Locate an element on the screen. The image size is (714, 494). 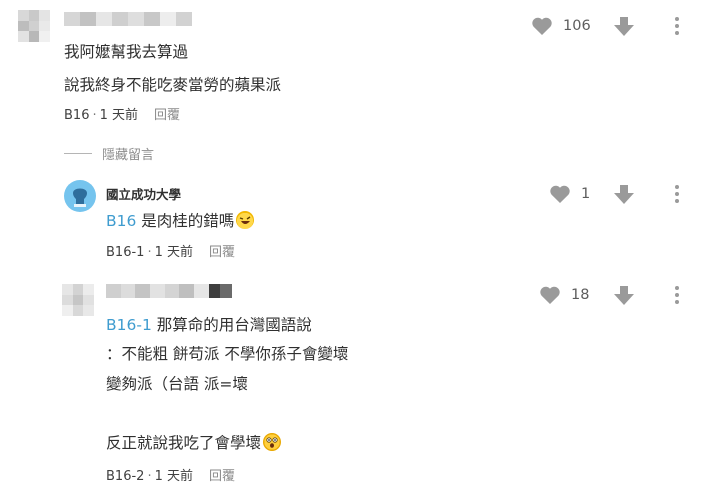
like-button: 1 is located at coordinates (573, 194).